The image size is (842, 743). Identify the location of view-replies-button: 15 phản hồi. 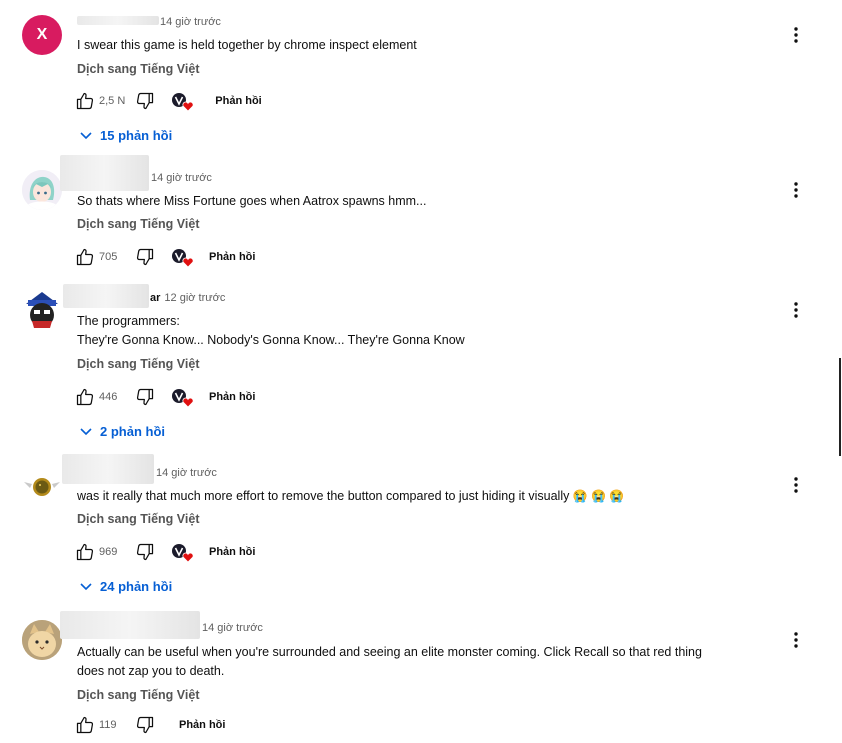
(126, 135).